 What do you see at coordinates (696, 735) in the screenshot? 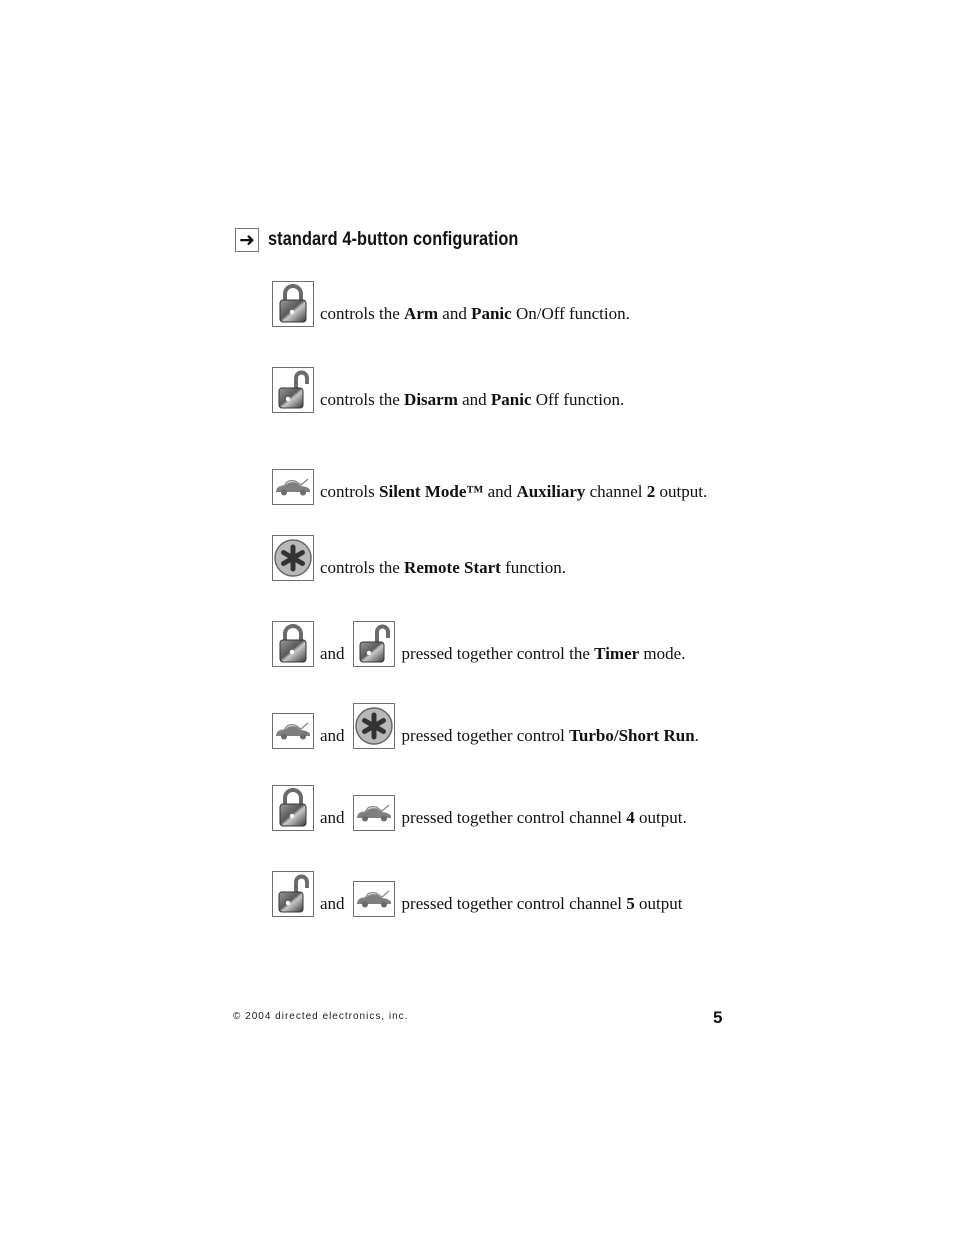
I see `text-segment: .` at bounding box center [696, 735].